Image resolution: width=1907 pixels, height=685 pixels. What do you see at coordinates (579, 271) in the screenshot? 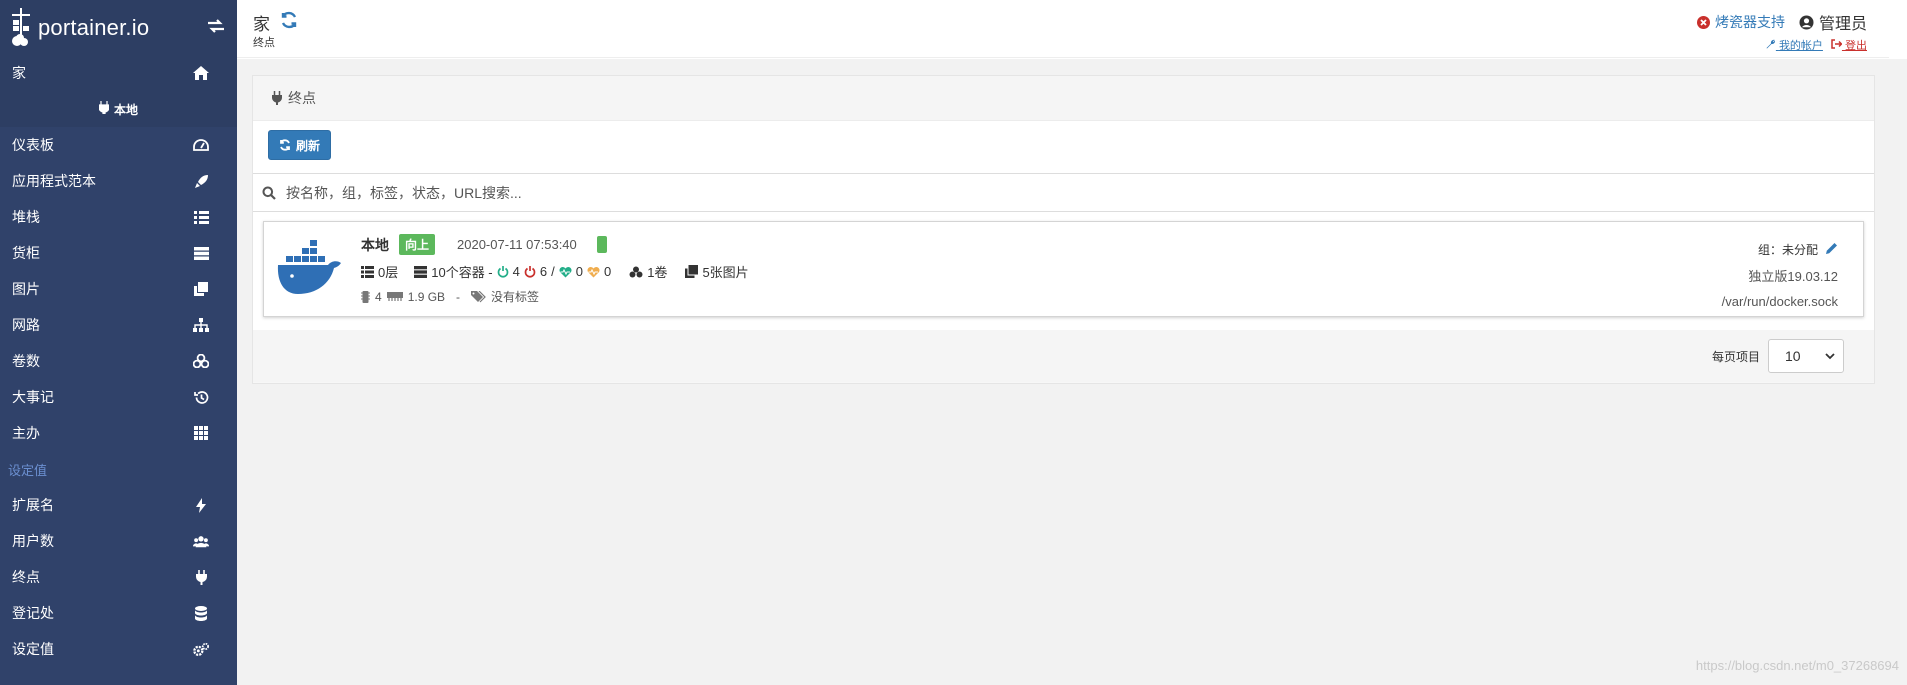
I see `healthy-count: 0` at bounding box center [579, 271].